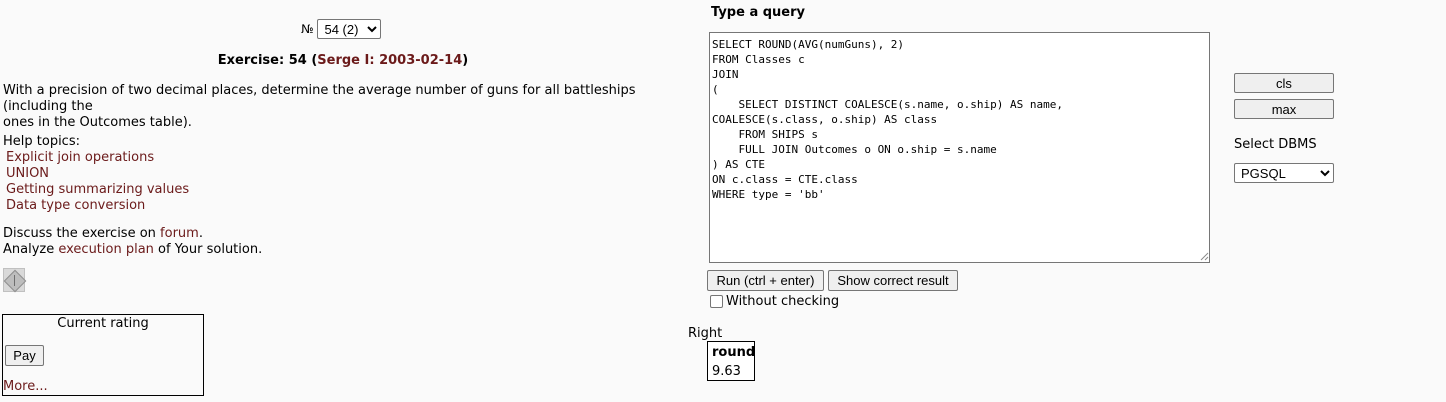 Image resolution: width=1446 pixels, height=402 pixels. What do you see at coordinates (726, 371) in the screenshot?
I see `result-cell: 9.63` at bounding box center [726, 371].